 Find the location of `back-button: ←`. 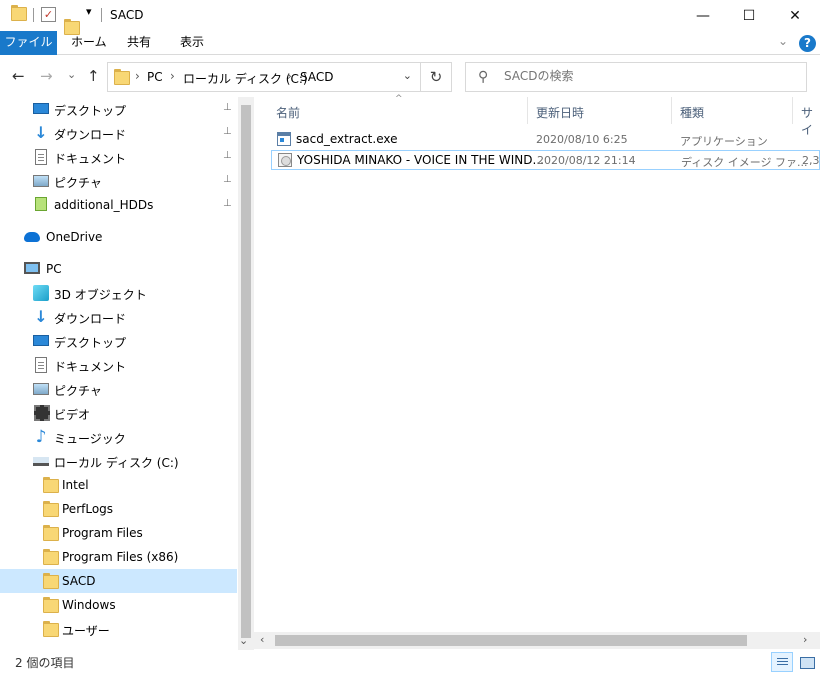

back-button: ← is located at coordinates (18, 76).